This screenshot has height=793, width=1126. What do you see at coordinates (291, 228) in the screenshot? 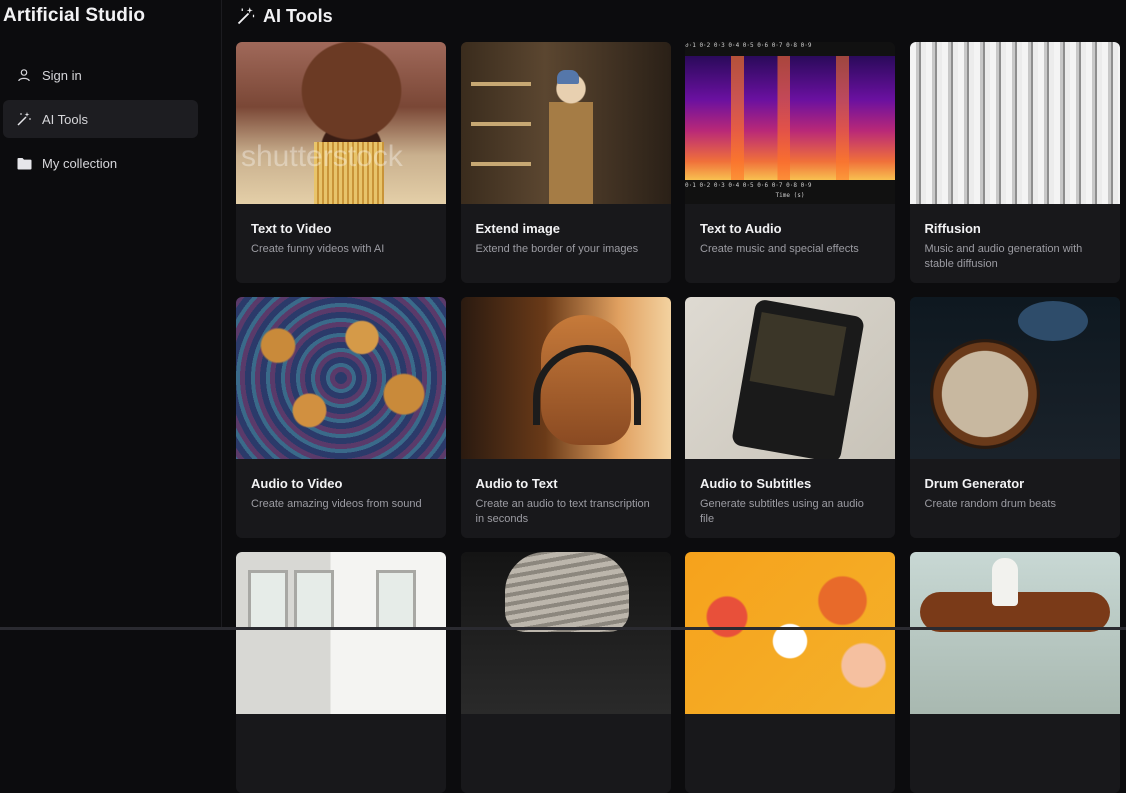
I see `tool-title: Text to Video` at bounding box center [291, 228].